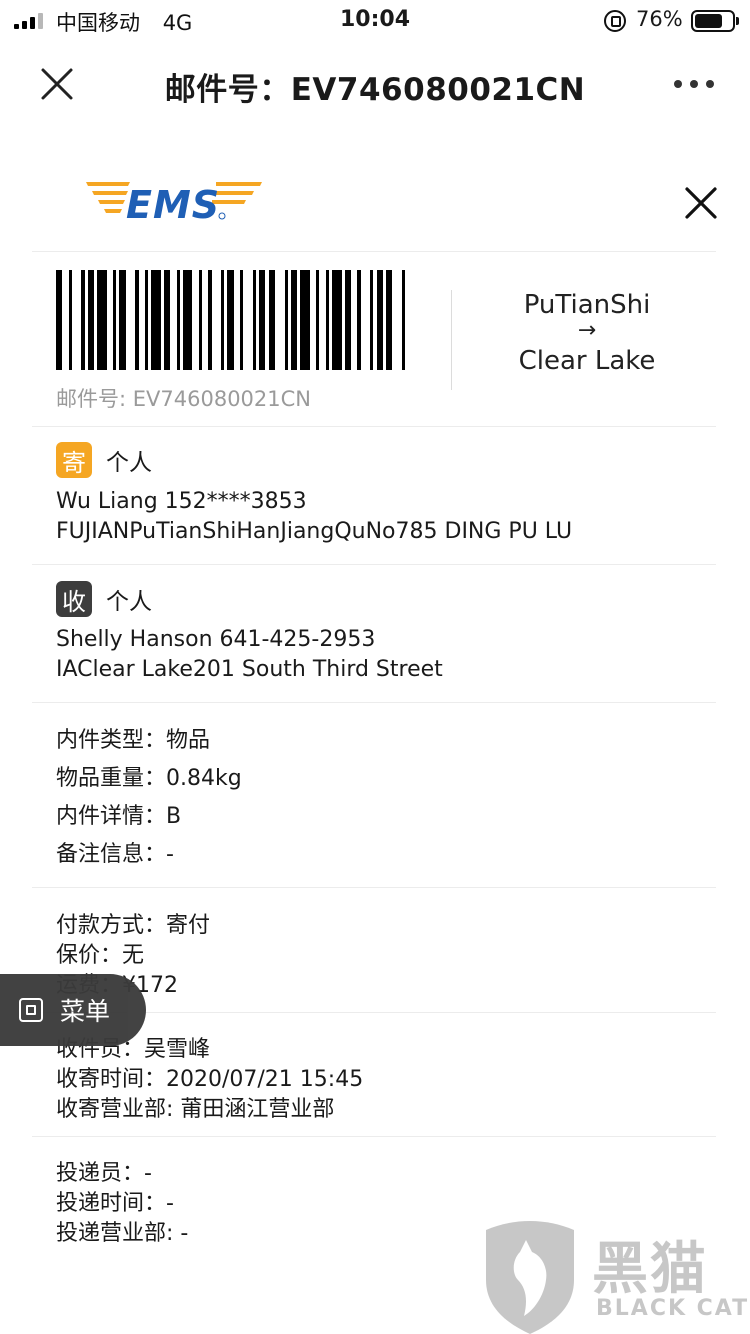 The image size is (750, 1334). I want to click on watermark-text-en: BLACK CAT, so click(673, 1308).